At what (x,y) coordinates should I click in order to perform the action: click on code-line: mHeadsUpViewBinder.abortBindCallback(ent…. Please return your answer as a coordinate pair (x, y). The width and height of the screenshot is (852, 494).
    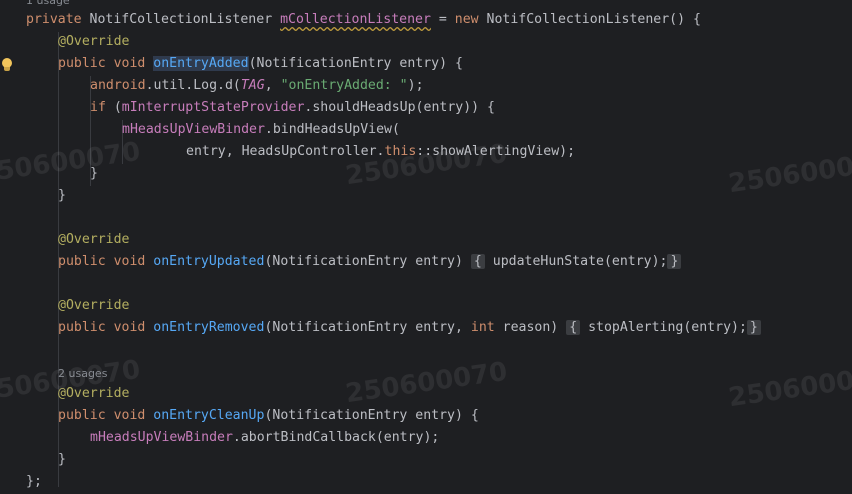
    Looking at the image, I should click on (265, 437).